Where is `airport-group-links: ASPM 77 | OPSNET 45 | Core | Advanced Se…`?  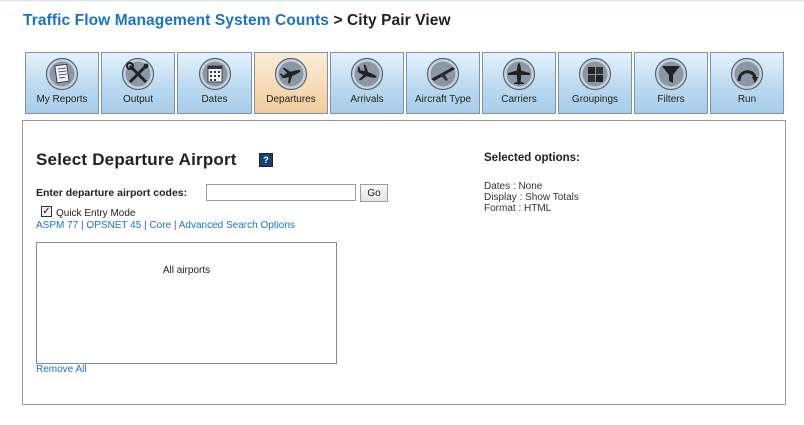 airport-group-links: ASPM 77 | OPSNET 45 | Core | Advanced Se… is located at coordinates (165, 225).